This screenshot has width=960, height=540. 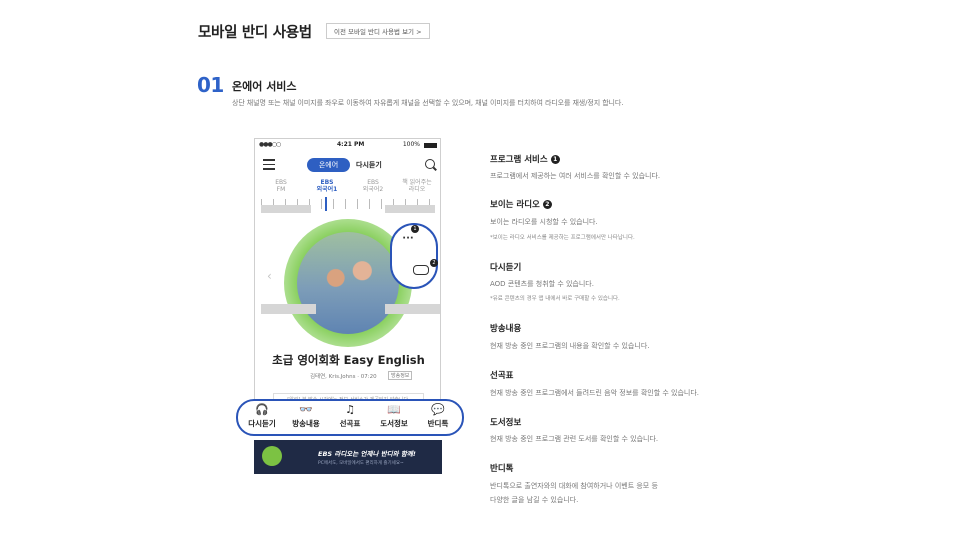 What do you see at coordinates (417, 189) in the screenshot?
I see `channel-label: 라디오` at bounding box center [417, 189].